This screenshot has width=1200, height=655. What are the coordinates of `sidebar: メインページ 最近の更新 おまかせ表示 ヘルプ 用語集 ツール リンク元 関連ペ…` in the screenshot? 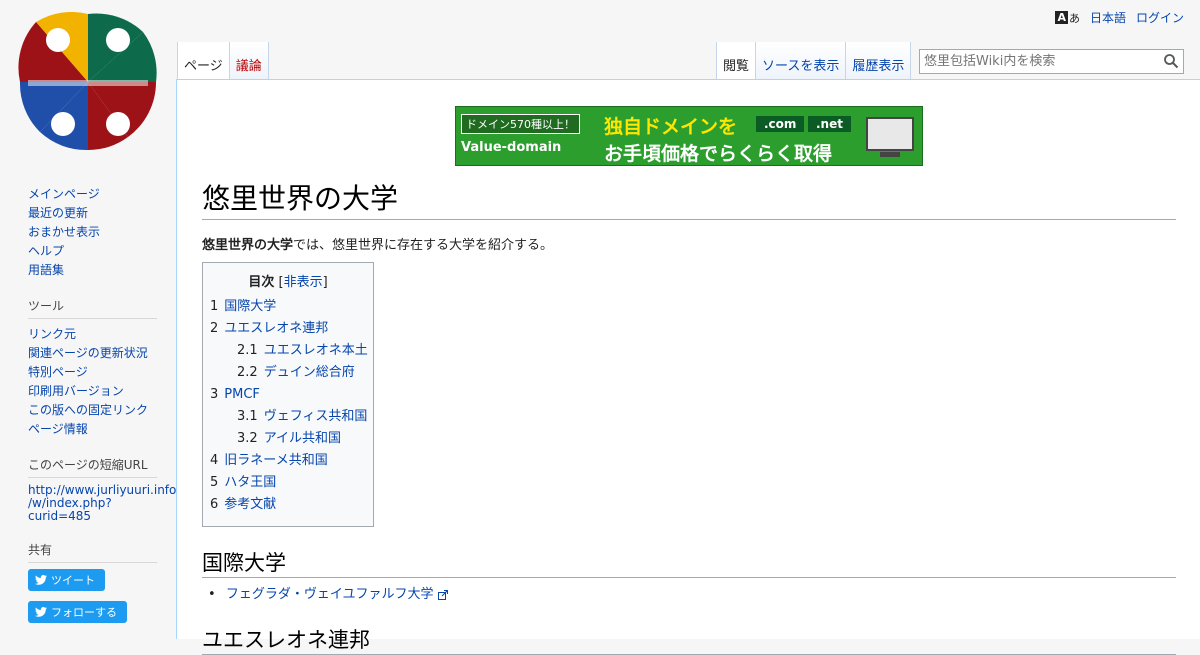 It's located at (88, 409).